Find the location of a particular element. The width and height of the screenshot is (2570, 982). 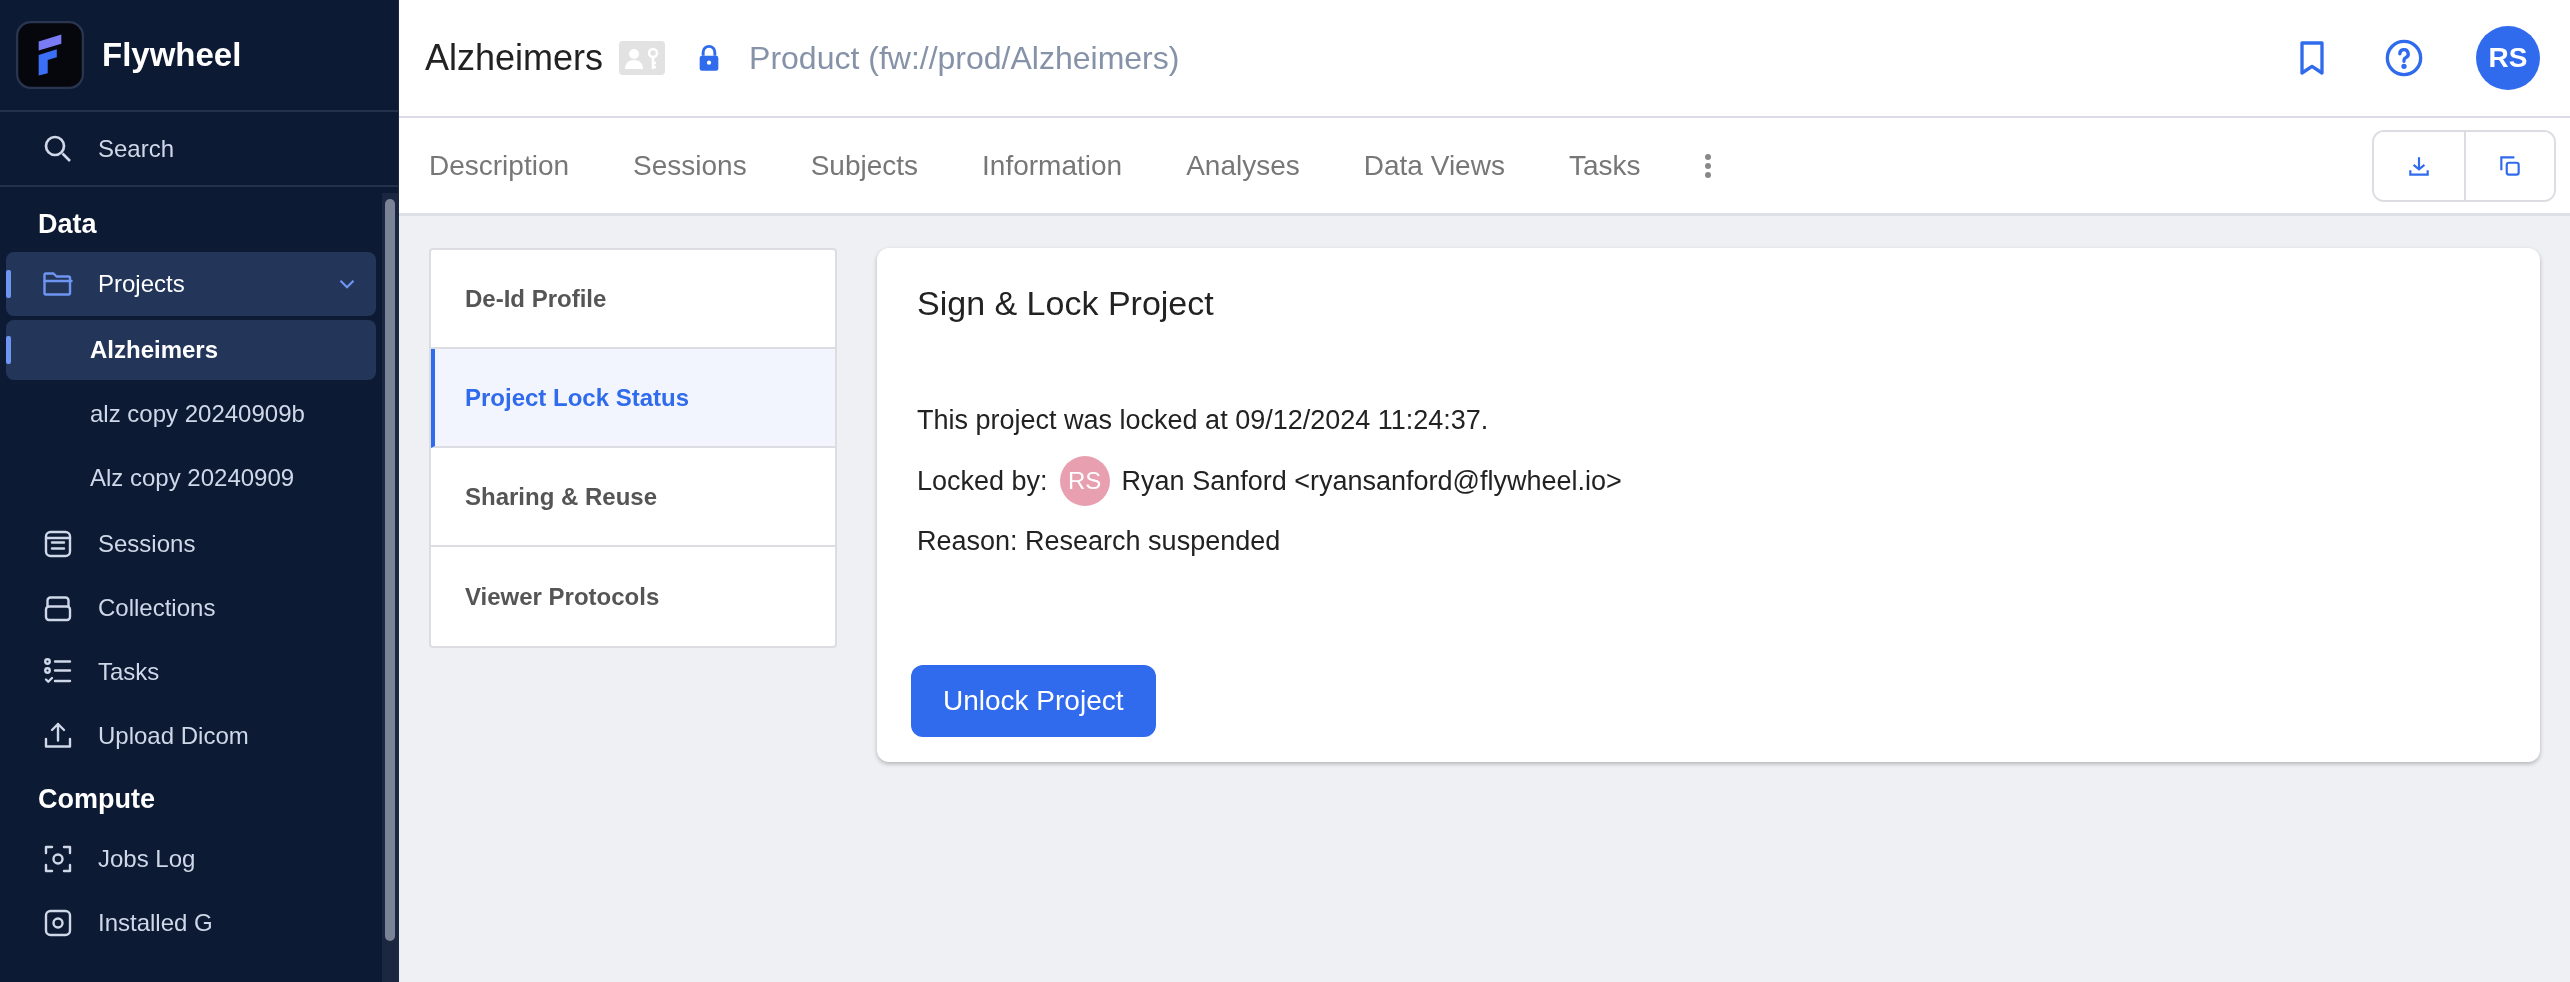

settings-menu-item: Project Lock Status is located at coordinates (633, 398).